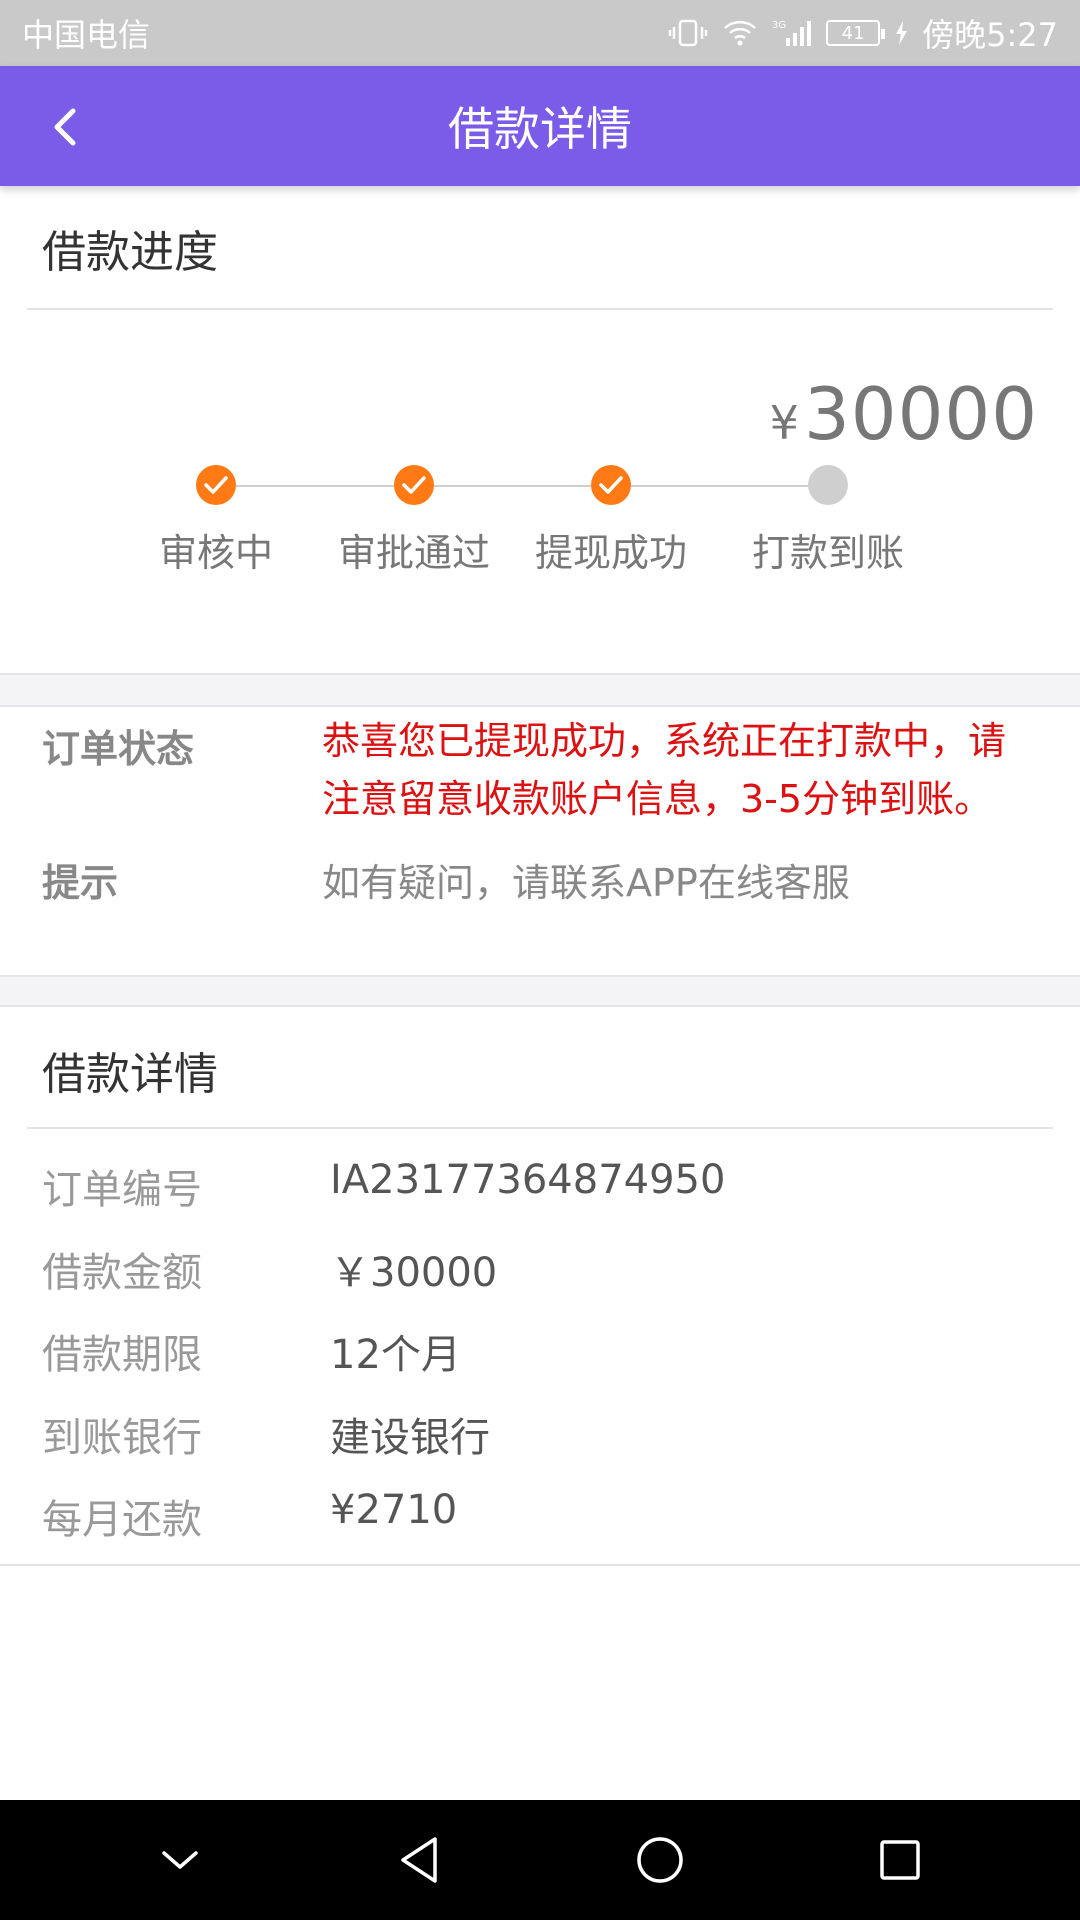  I want to click on detail-label-monthly-payment: 每月还款, so click(122, 1520).